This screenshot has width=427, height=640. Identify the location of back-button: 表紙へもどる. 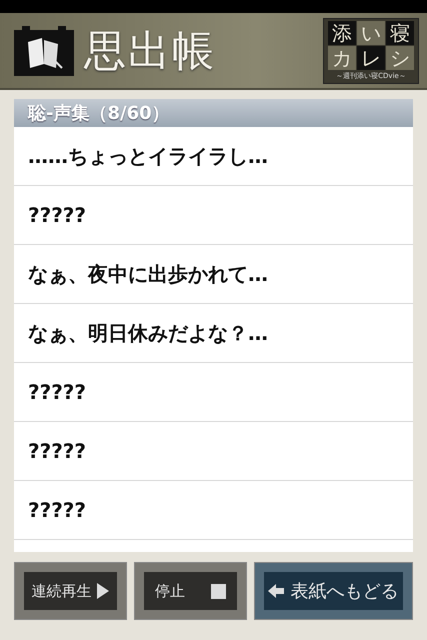
(333, 591).